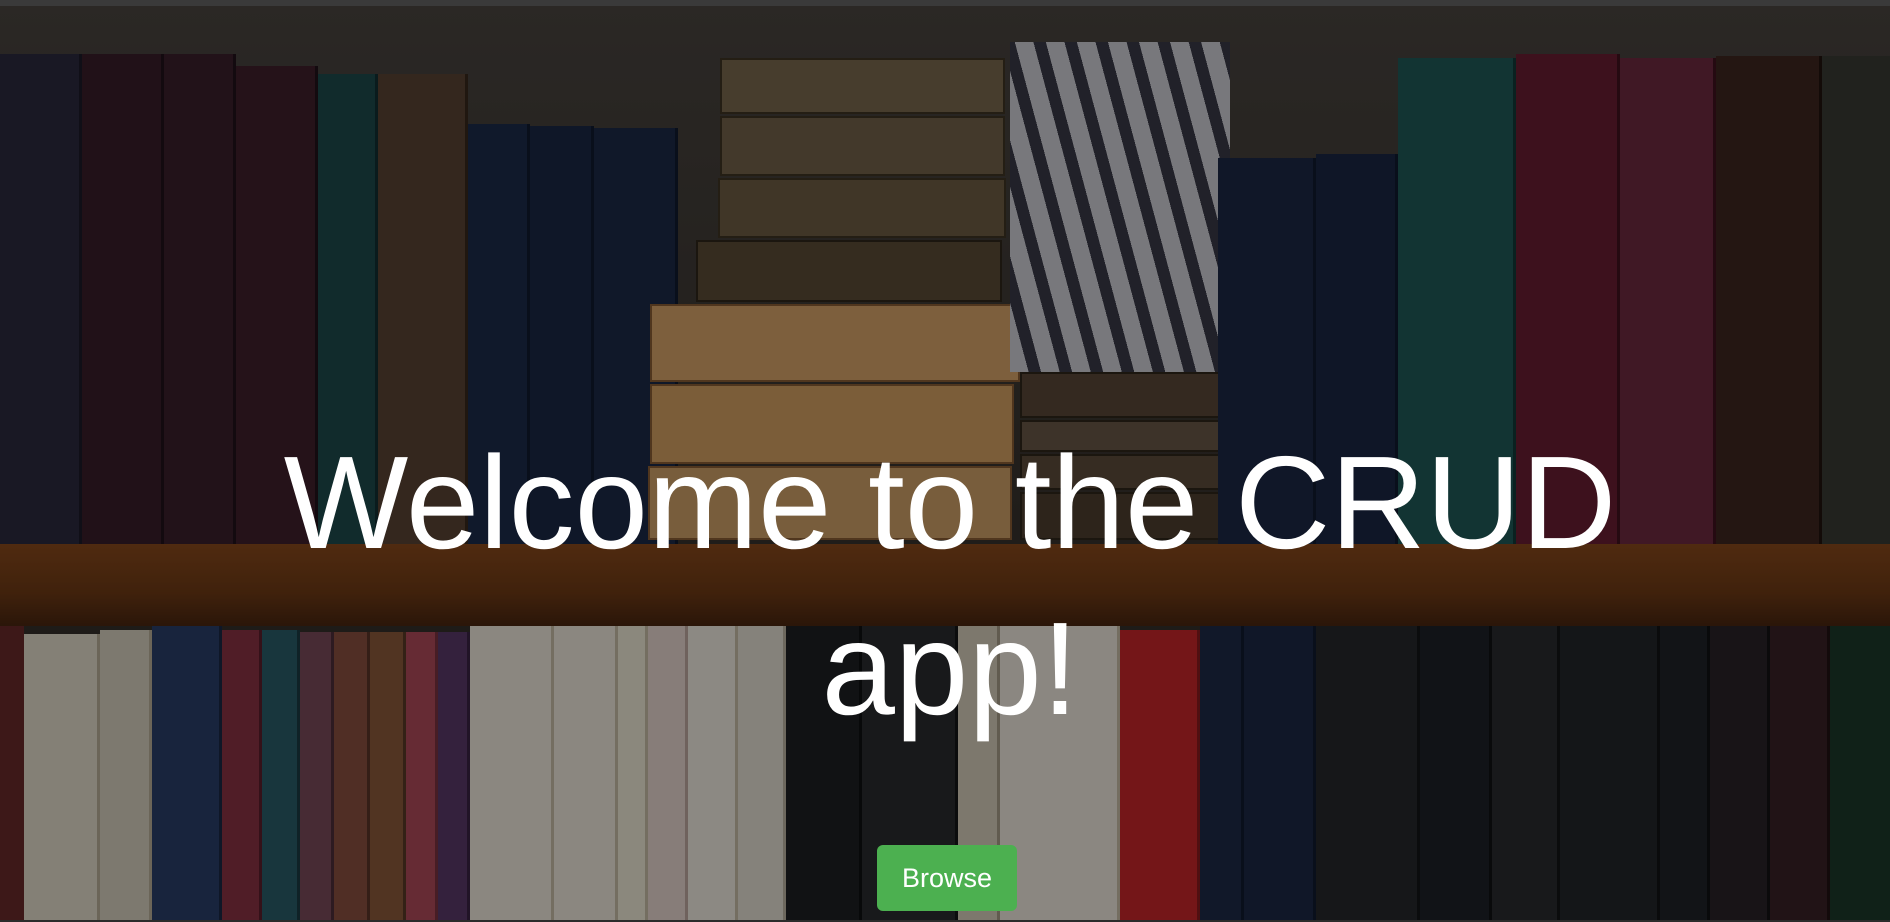  I want to click on browse-button: Browse, so click(947, 878).